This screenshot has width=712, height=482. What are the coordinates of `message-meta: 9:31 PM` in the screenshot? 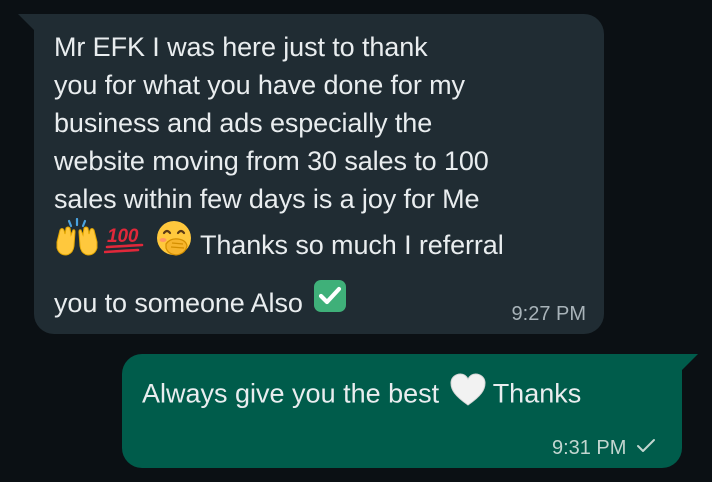 It's located at (604, 448).